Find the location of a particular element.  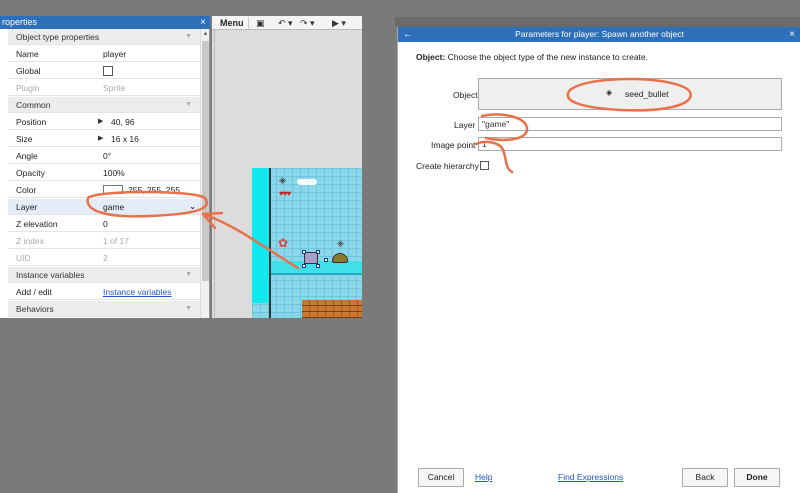

prop-value-z-index: 1 of 17 is located at coordinates (116, 241).